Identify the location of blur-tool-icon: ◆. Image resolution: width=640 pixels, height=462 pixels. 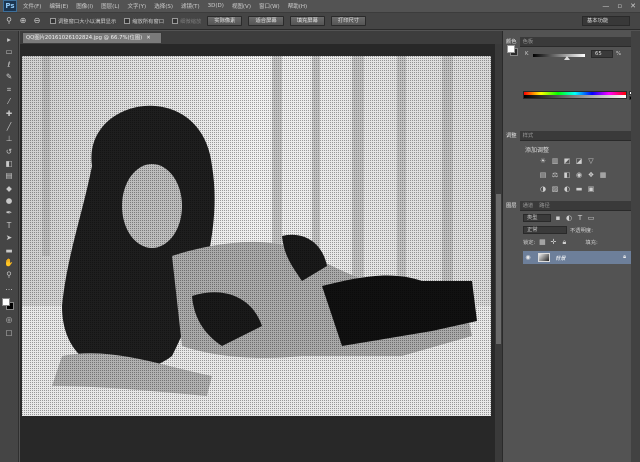
(9, 189).